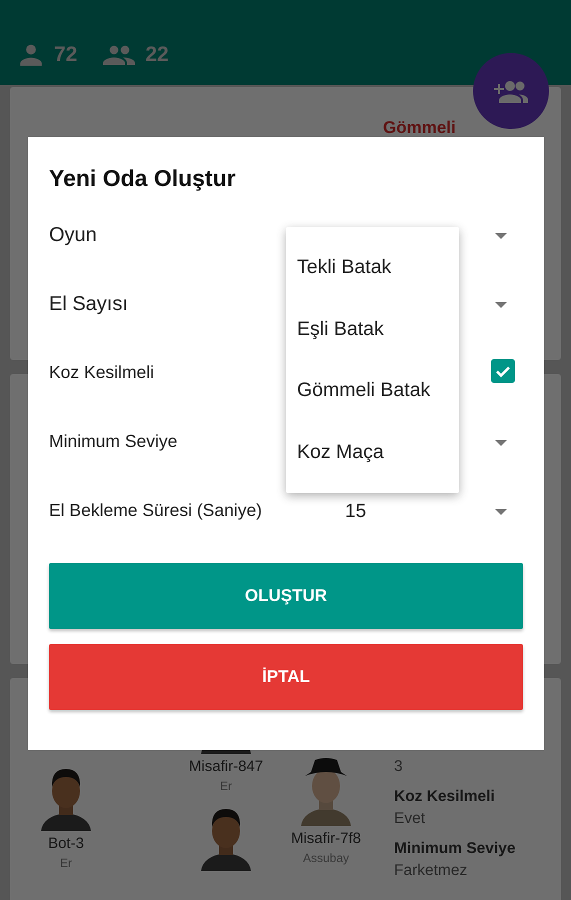 This screenshot has height=900, width=571. What do you see at coordinates (113, 441) in the screenshot?
I see `field-label: Minimum Seviye` at bounding box center [113, 441].